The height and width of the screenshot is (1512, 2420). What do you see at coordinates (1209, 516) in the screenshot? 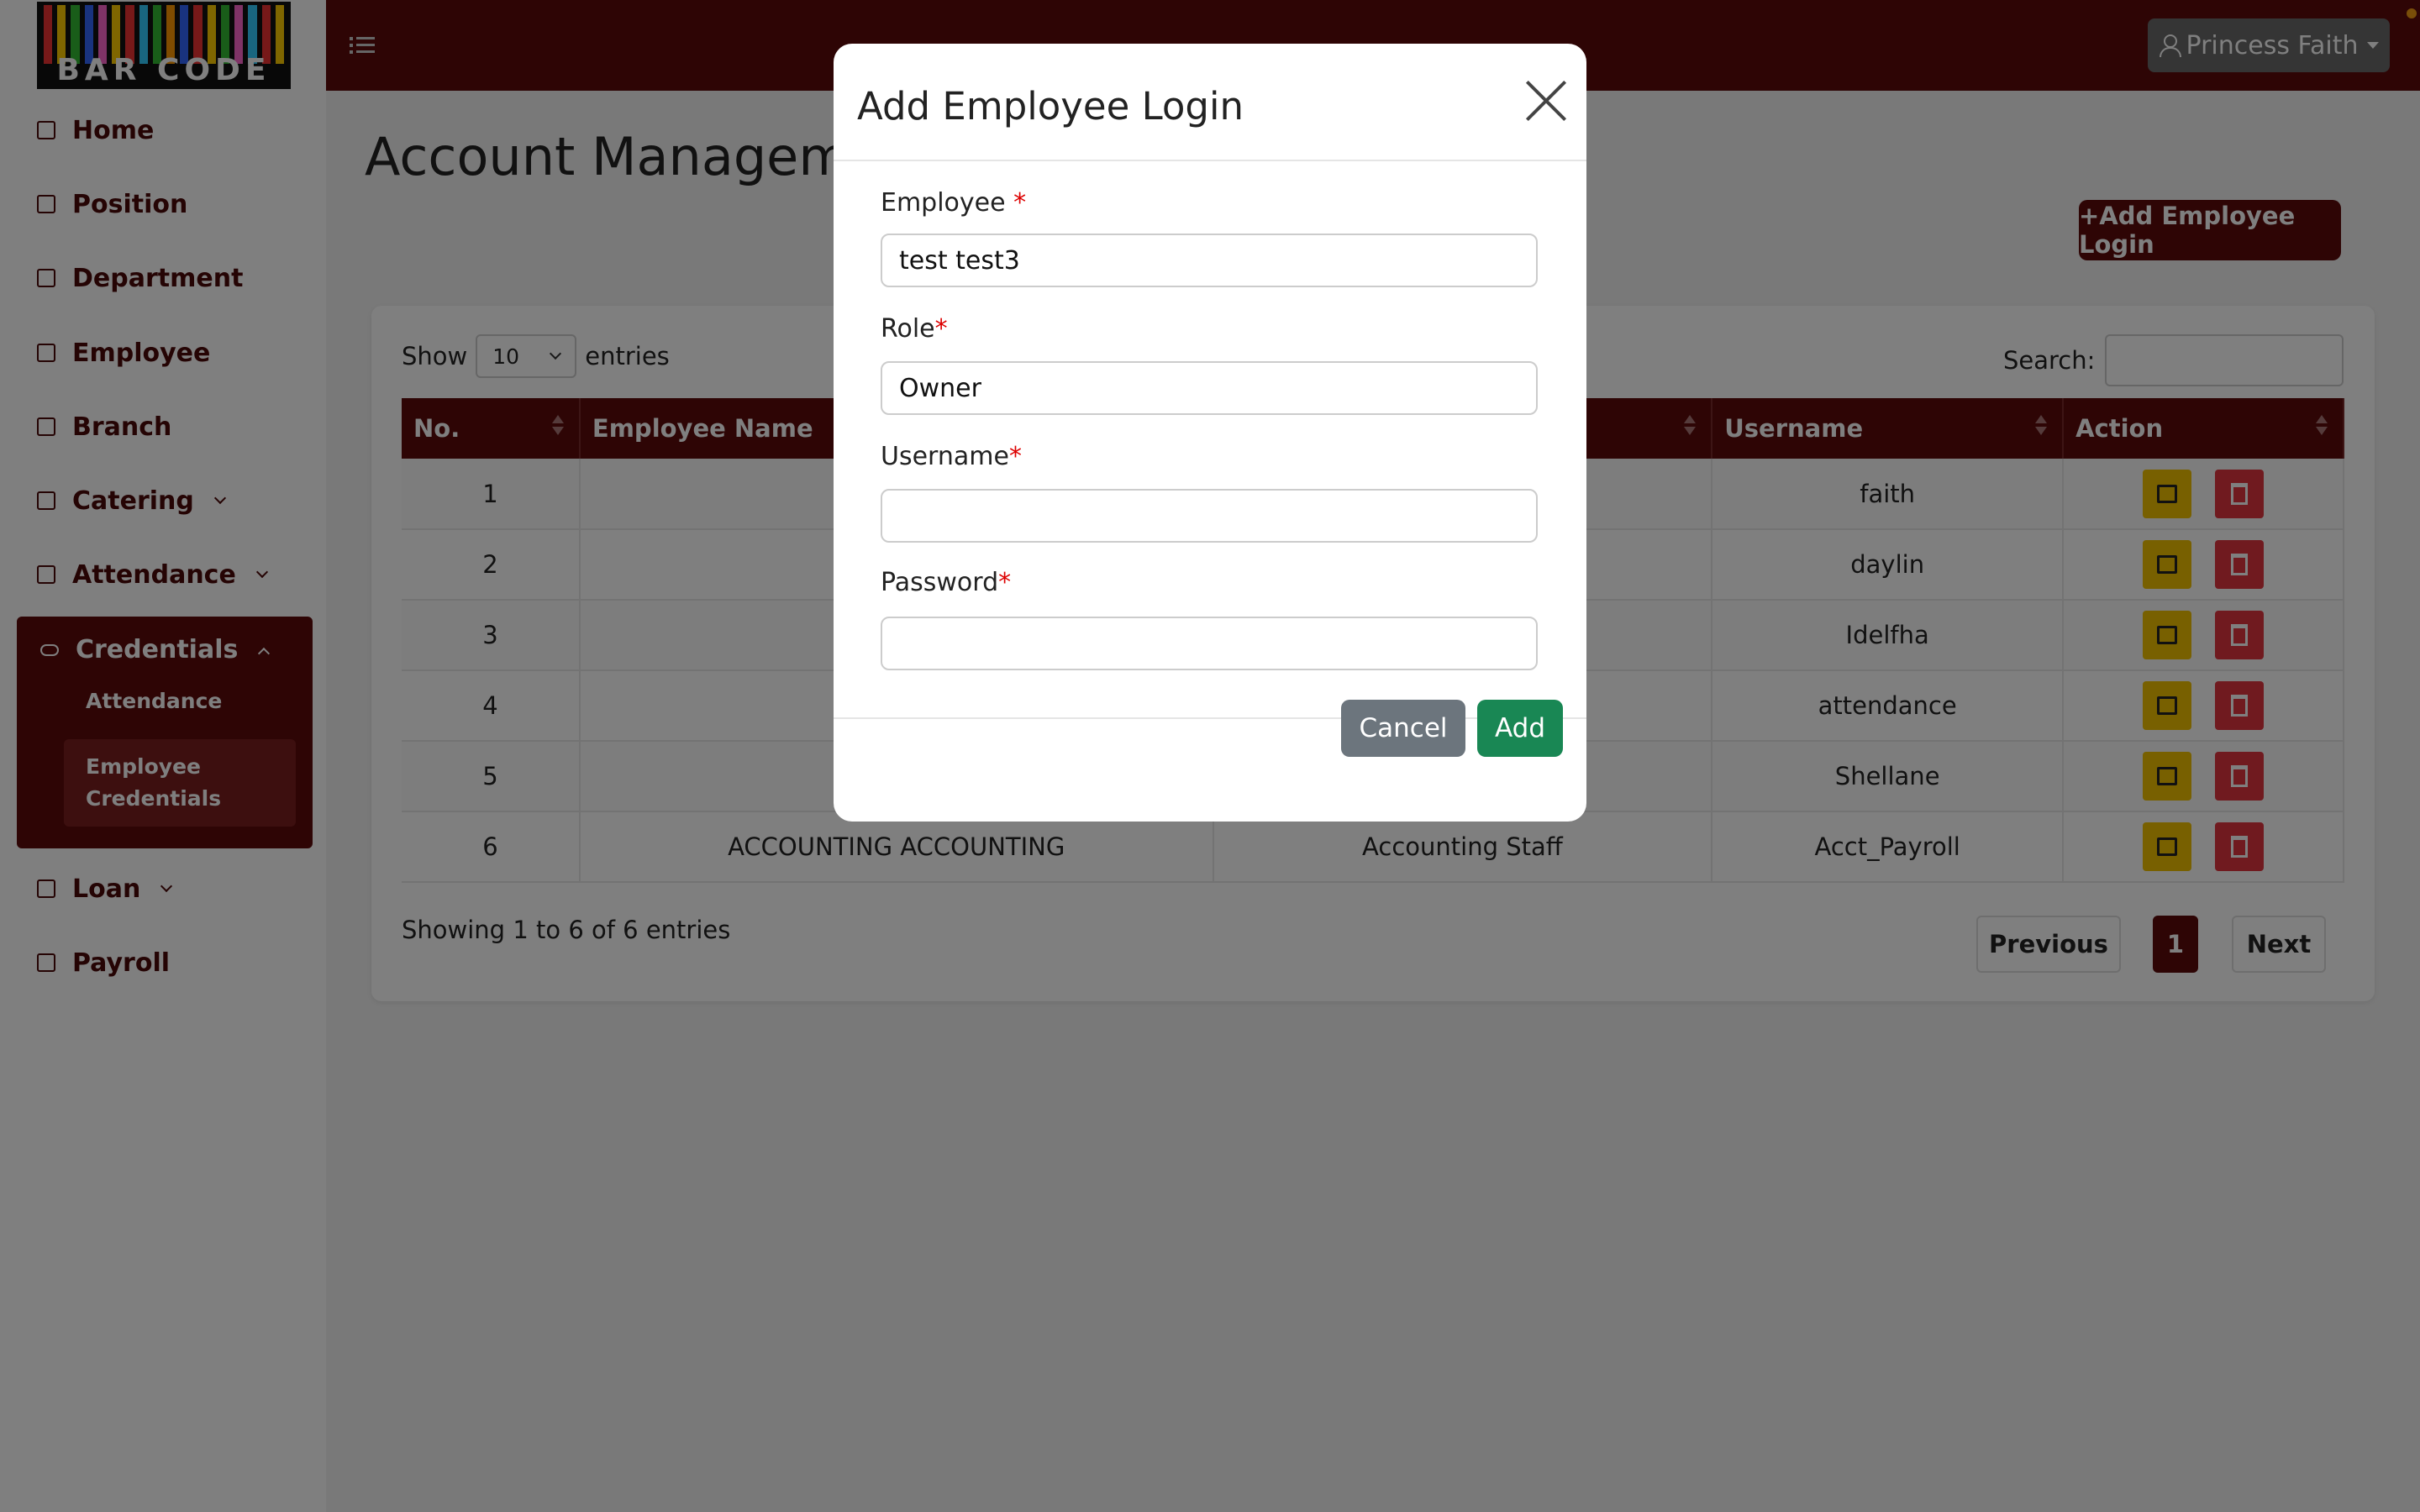
I see `username-field` at bounding box center [1209, 516].